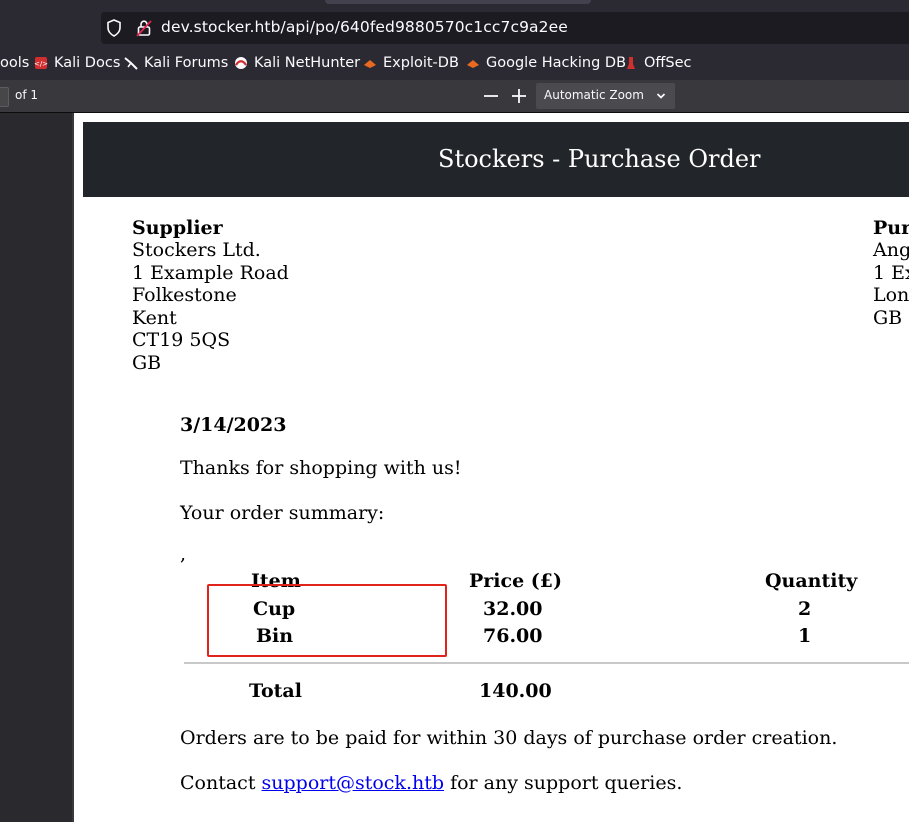  I want to click on bookmark-label: Kali NetHunter, so click(307, 63).